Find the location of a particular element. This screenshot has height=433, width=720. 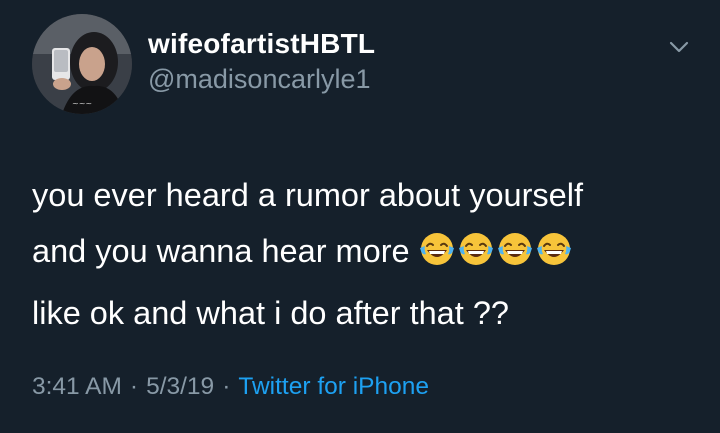

emoji-group is located at coordinates (496, 257).